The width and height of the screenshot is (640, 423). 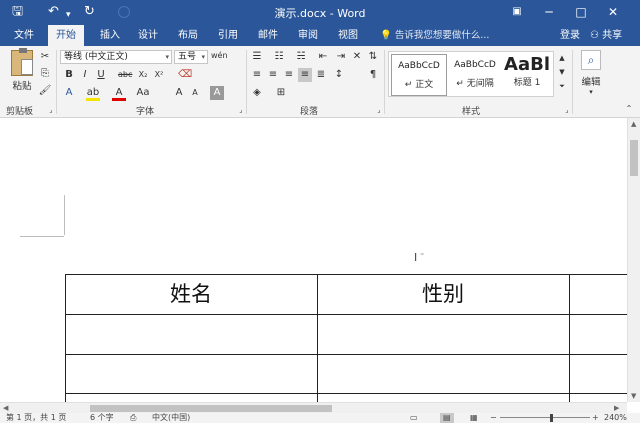 What do you see at coordinates (309, 112) in the screenshot?
I see `paragraph-group-label: 段落` at bounding box center [309, 112].